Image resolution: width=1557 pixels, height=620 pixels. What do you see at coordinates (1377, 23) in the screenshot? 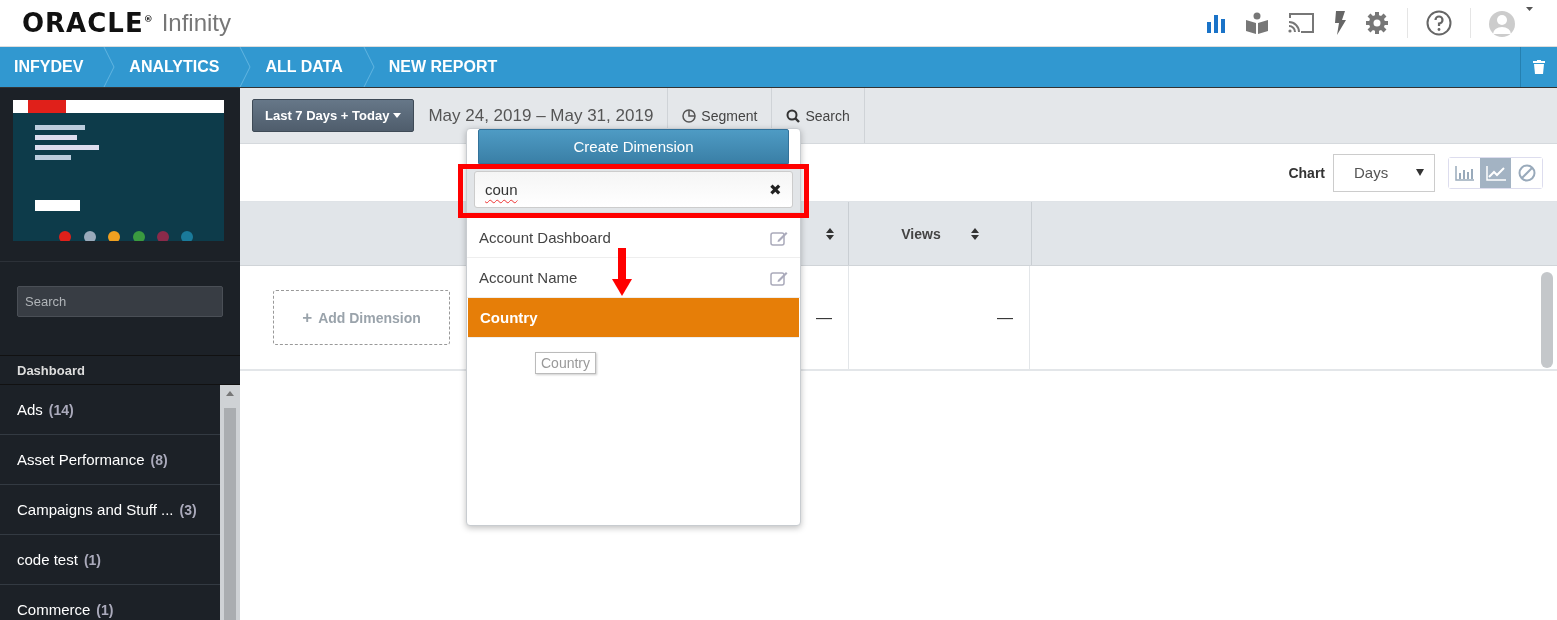
I see `settings-icon` at bounding box center [1377, 23].